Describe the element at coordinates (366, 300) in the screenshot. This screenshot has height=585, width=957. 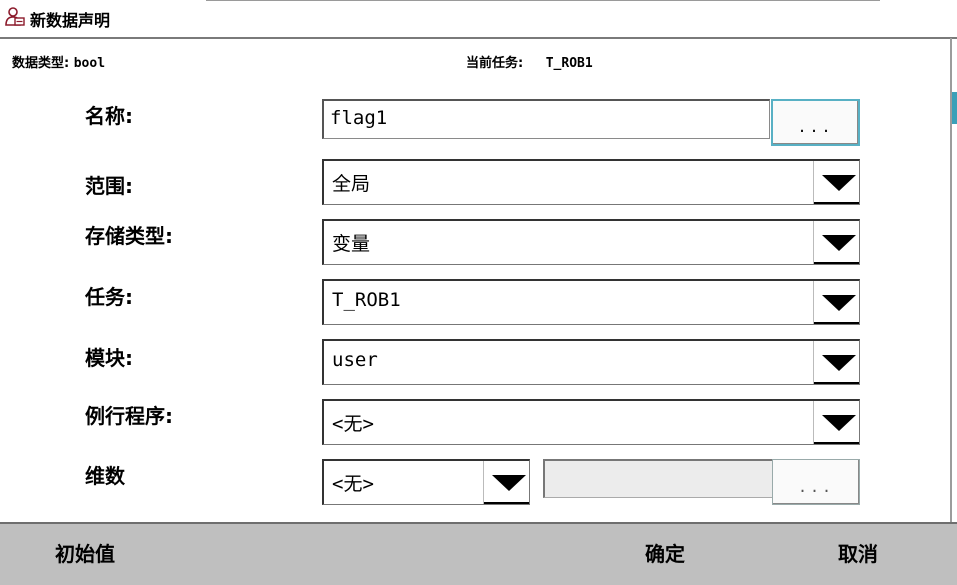
I see `task-value: T_ROB1` at that location.